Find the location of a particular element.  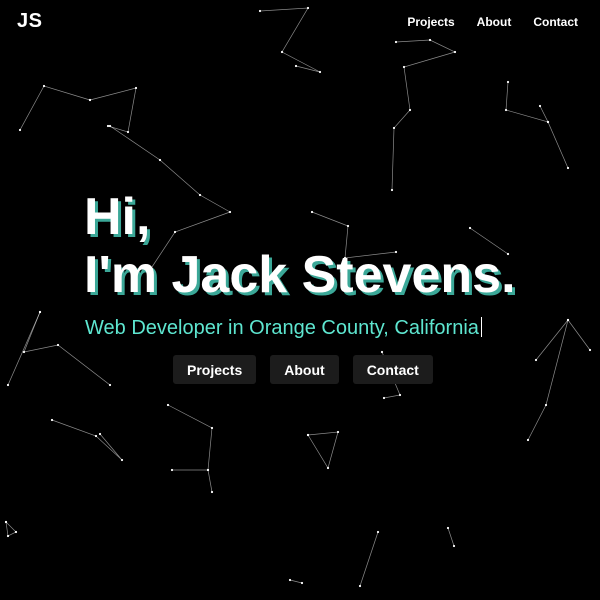

typing-caret is located at coordinates (481, 327).